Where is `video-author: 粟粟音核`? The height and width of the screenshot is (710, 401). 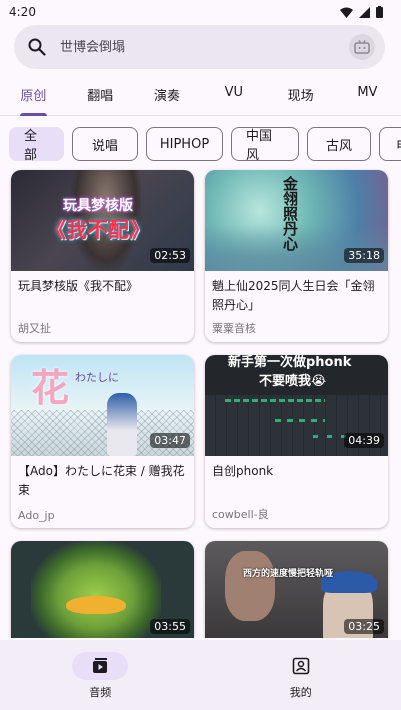
video-author: 粟粟音核 is located at coordinates (234, 328).